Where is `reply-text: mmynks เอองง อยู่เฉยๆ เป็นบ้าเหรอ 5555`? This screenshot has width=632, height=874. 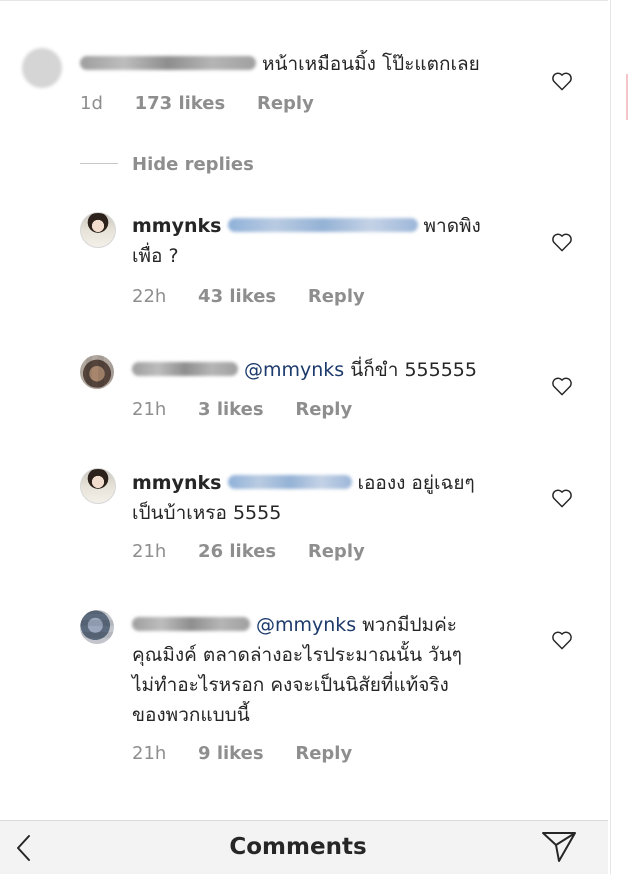
reply-text: mmynks เอองง อยู่เฉยๆ เป็นบ้าเหรอ 5555 is located at coordinates (332, 498).